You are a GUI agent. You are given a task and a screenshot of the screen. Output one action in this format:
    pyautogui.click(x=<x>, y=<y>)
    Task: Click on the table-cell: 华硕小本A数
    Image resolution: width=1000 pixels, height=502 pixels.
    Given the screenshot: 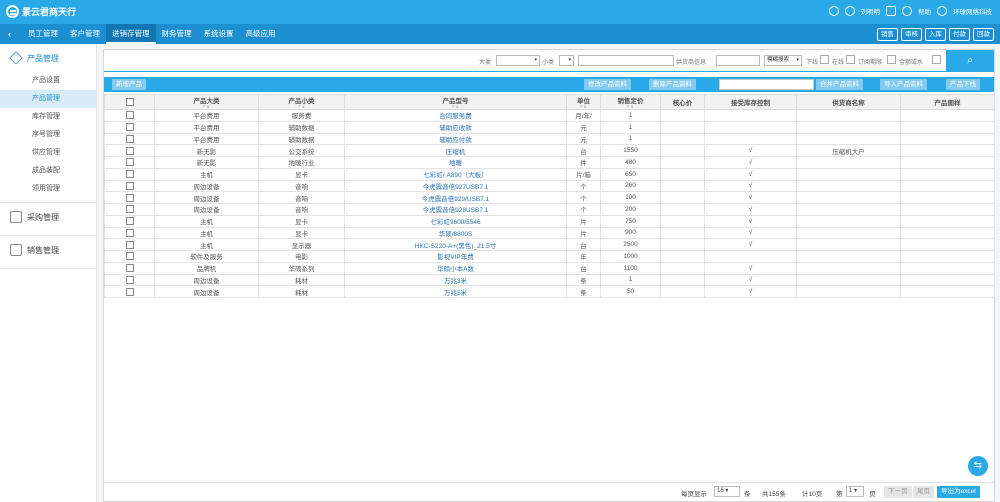 What is the action you would take?
    pyautogui.click(x=455, y=268)
    